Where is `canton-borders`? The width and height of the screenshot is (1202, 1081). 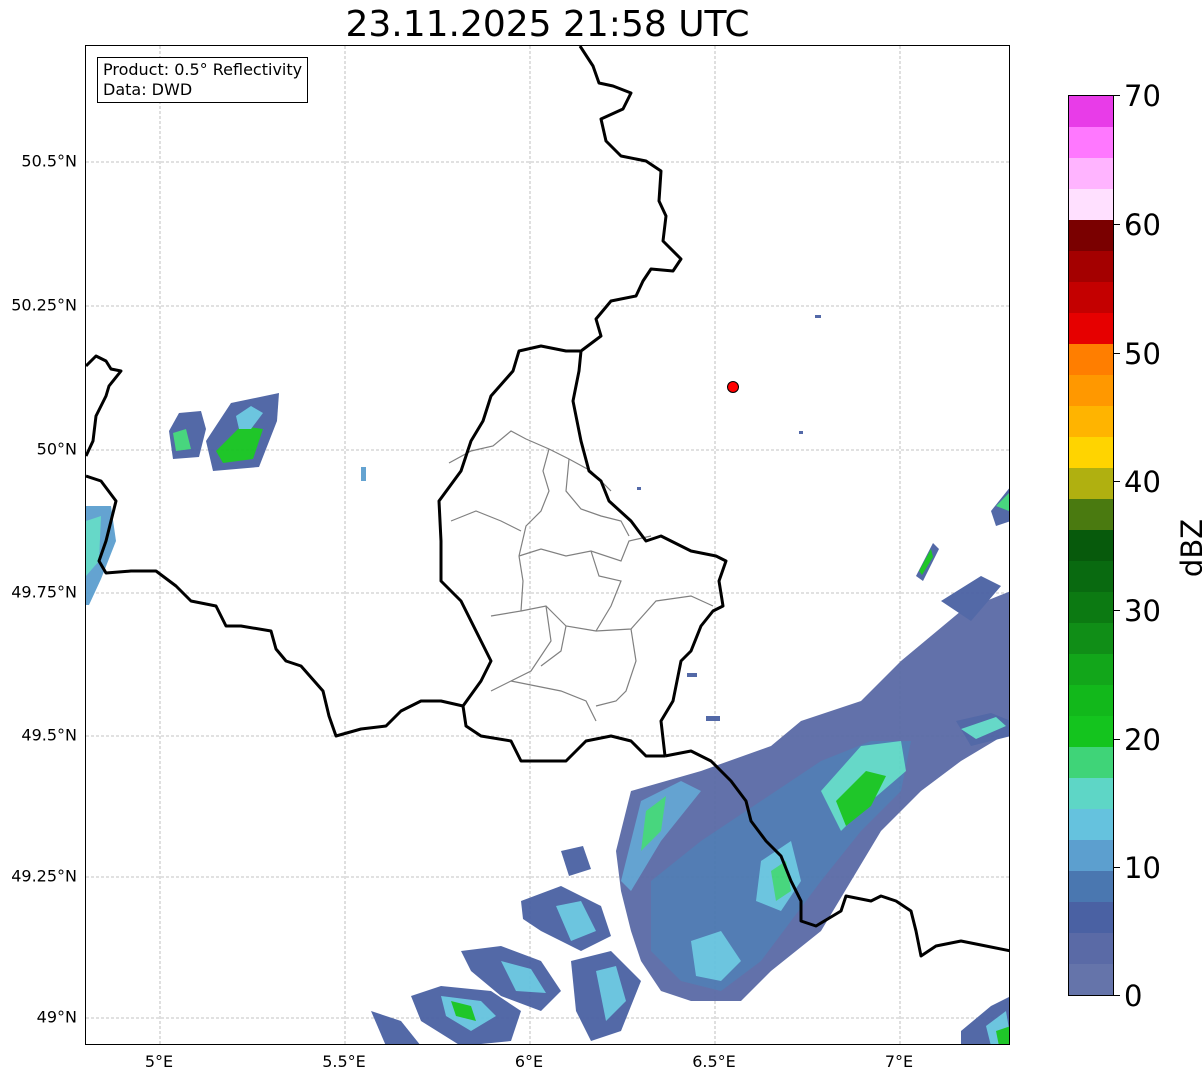
canton-borders is located at coordinates (581, 576).